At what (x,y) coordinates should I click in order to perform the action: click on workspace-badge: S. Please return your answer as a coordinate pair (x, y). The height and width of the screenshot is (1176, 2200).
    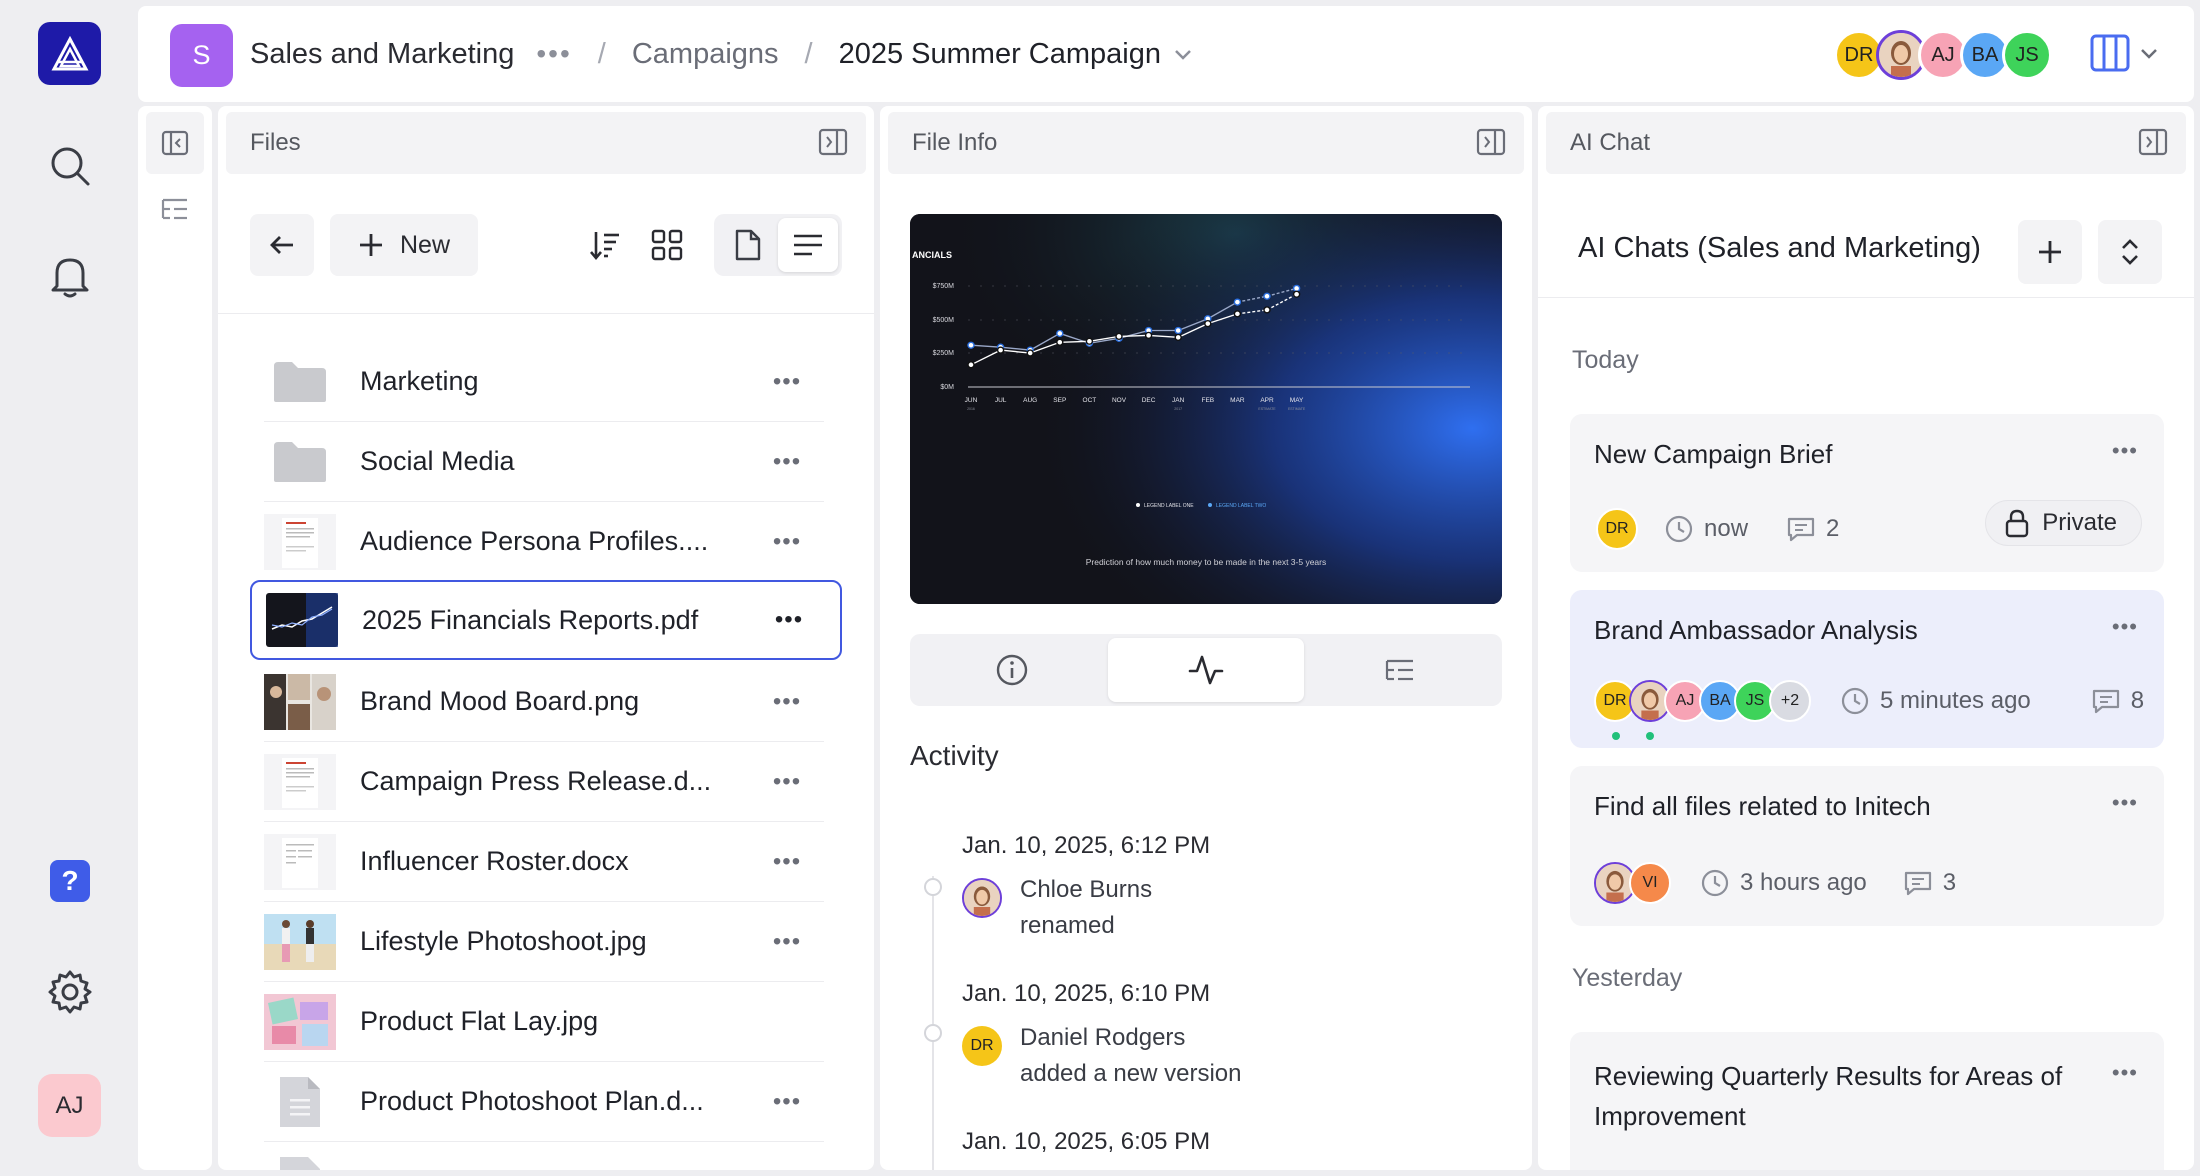
    Looking at the image, I should click on (201, 55).